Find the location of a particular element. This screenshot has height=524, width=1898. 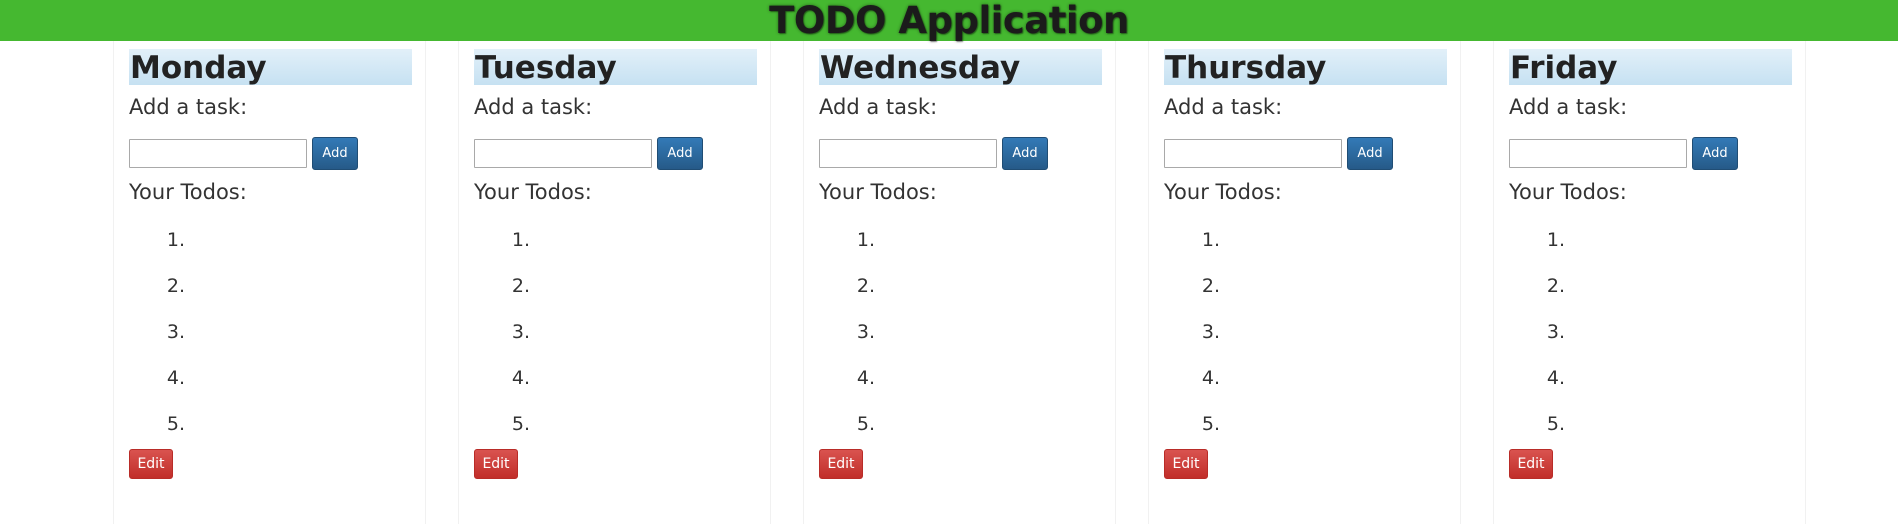

day-title: Monday is located at coordinates (270, 67).